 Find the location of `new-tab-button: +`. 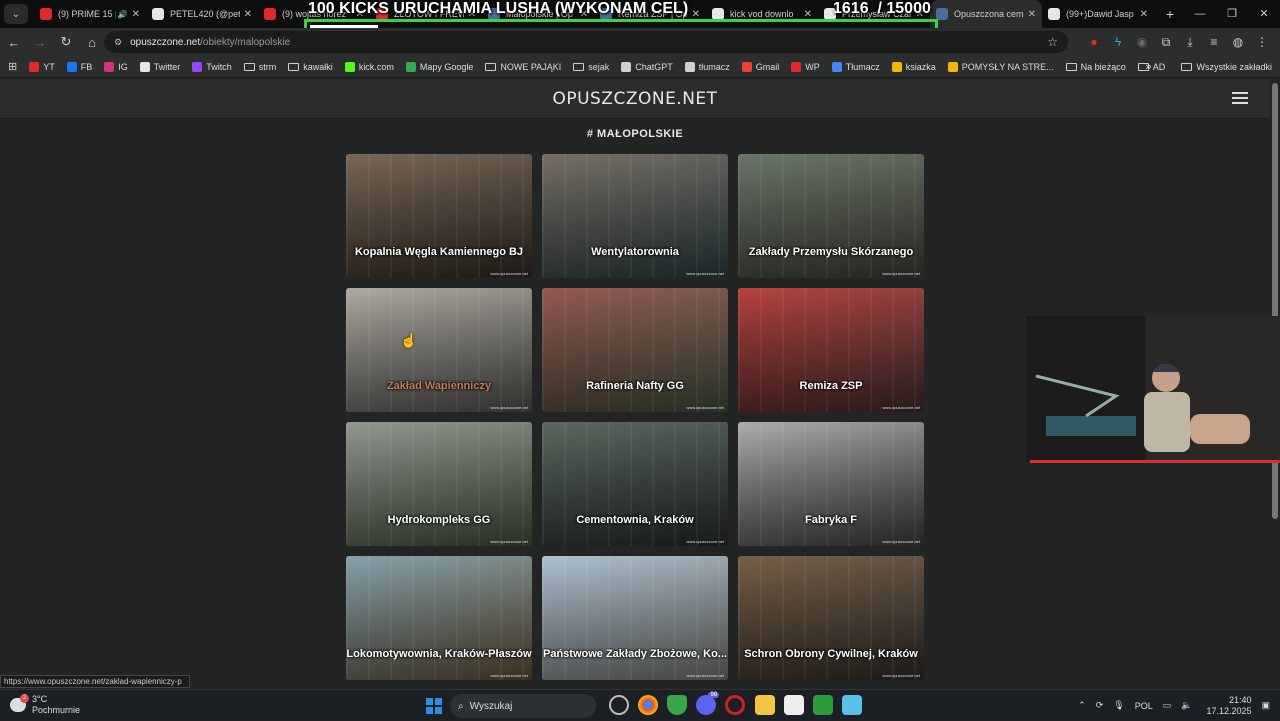

new-tab-button: + is located at coordinates (1170, 14).